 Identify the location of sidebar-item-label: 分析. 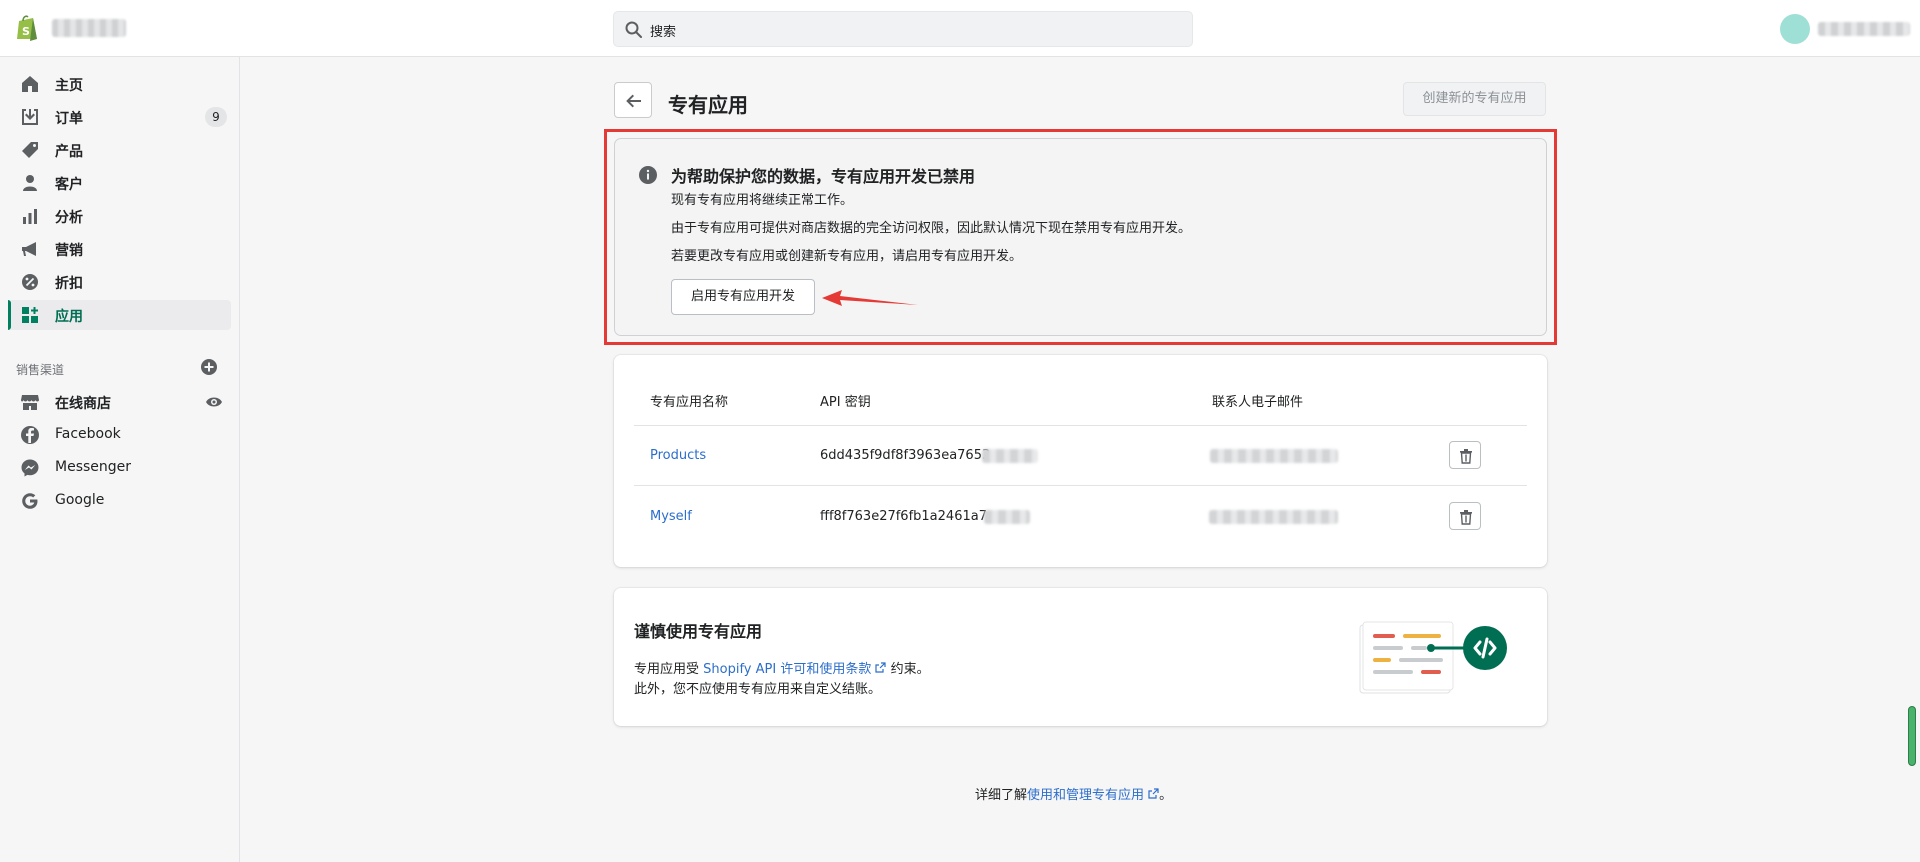
(69, 218).